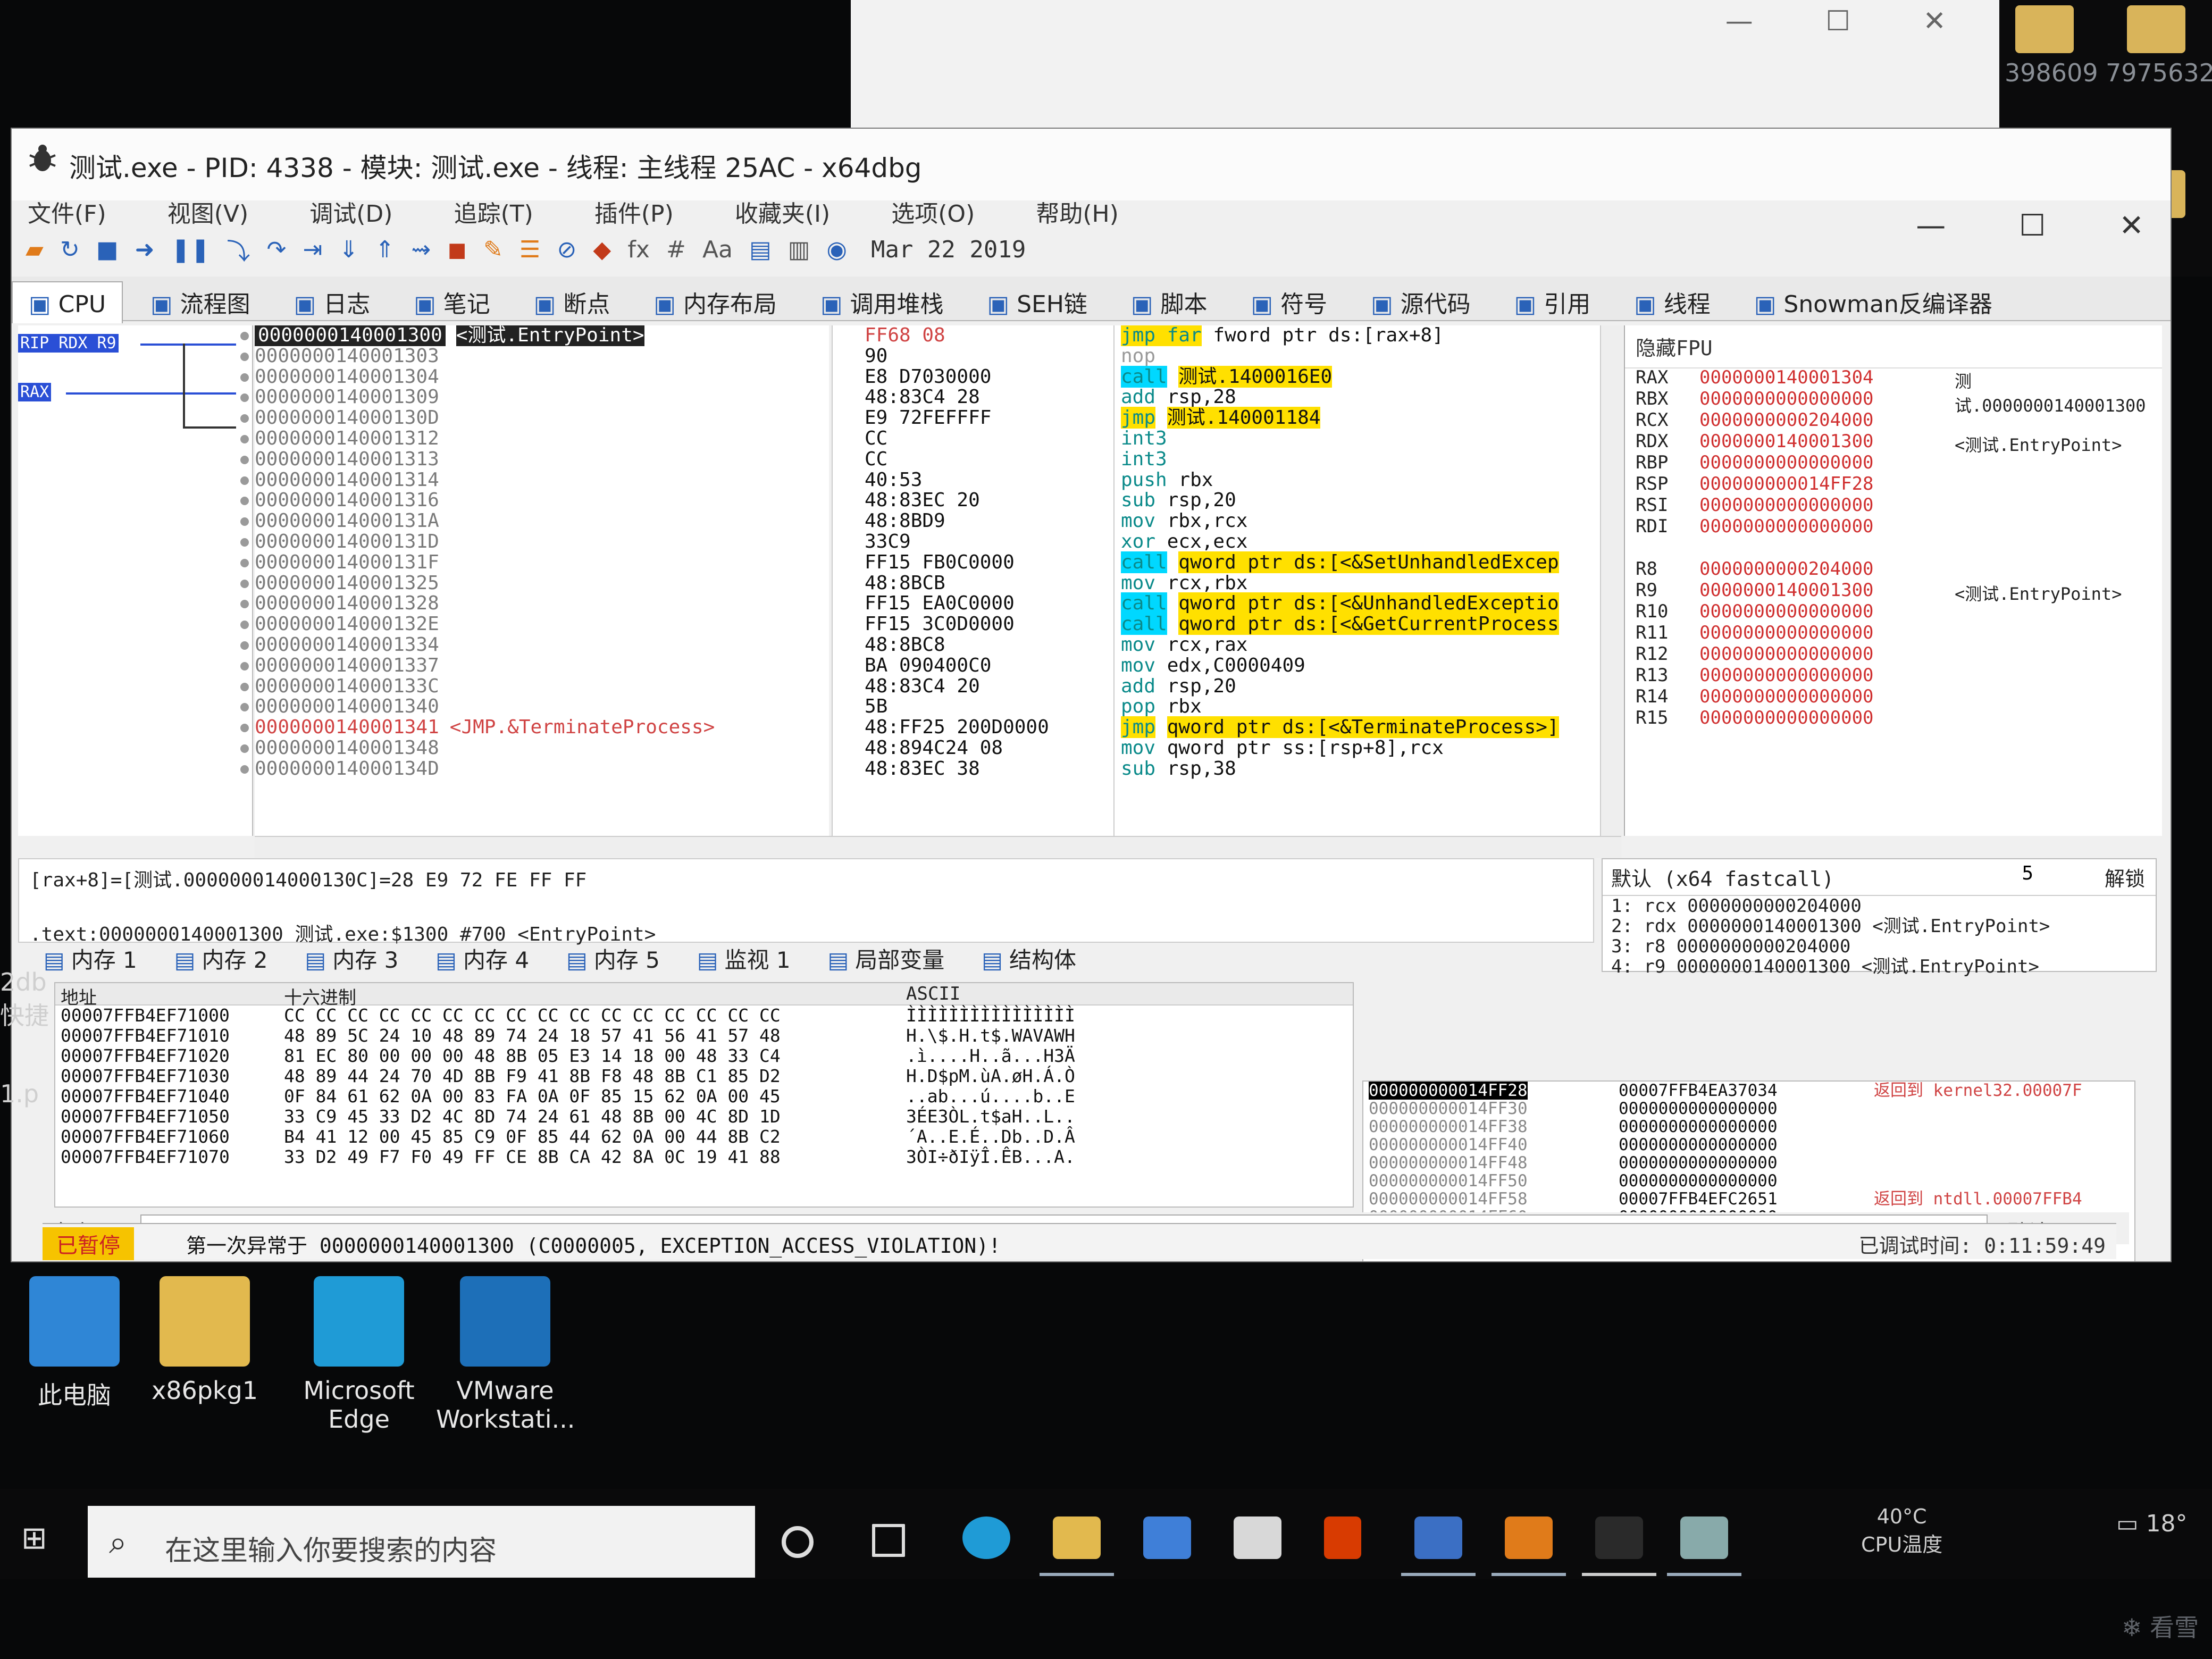 The width and height of the screenshot is (2212, 1659). What do you see at coordinates (352, 958) in the screenshot?
I see `dump-tab-2: ▤ 内存 3` at bounding box center [352, 958].